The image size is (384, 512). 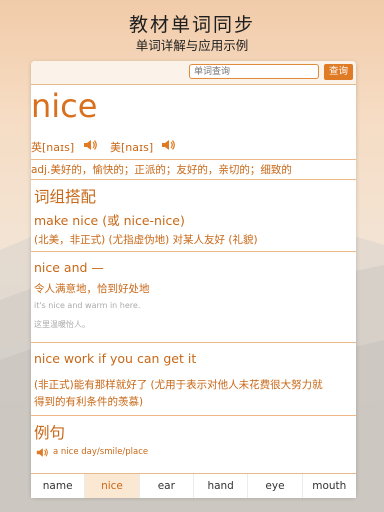 I want to click on phrase-desc: 得到的有利条件的羡慕), so click(x=89, y=402).